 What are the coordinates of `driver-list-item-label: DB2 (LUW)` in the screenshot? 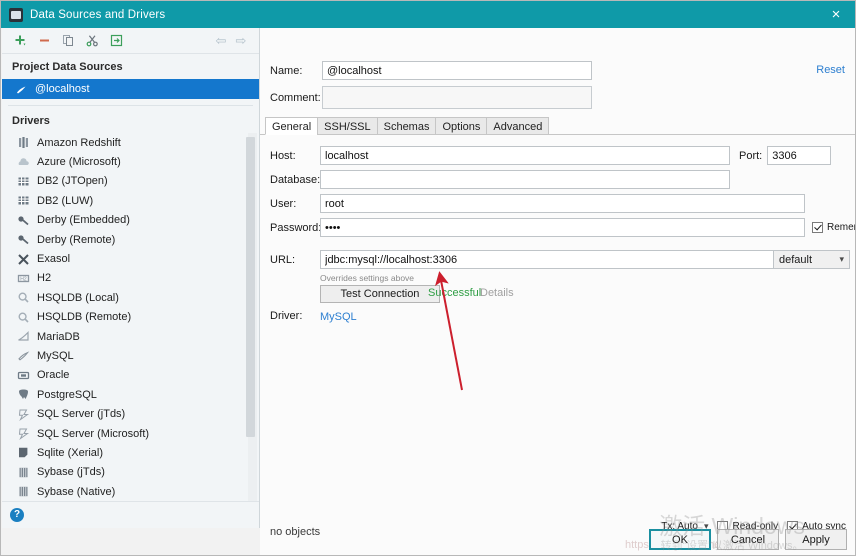 It's located at (65, 200).